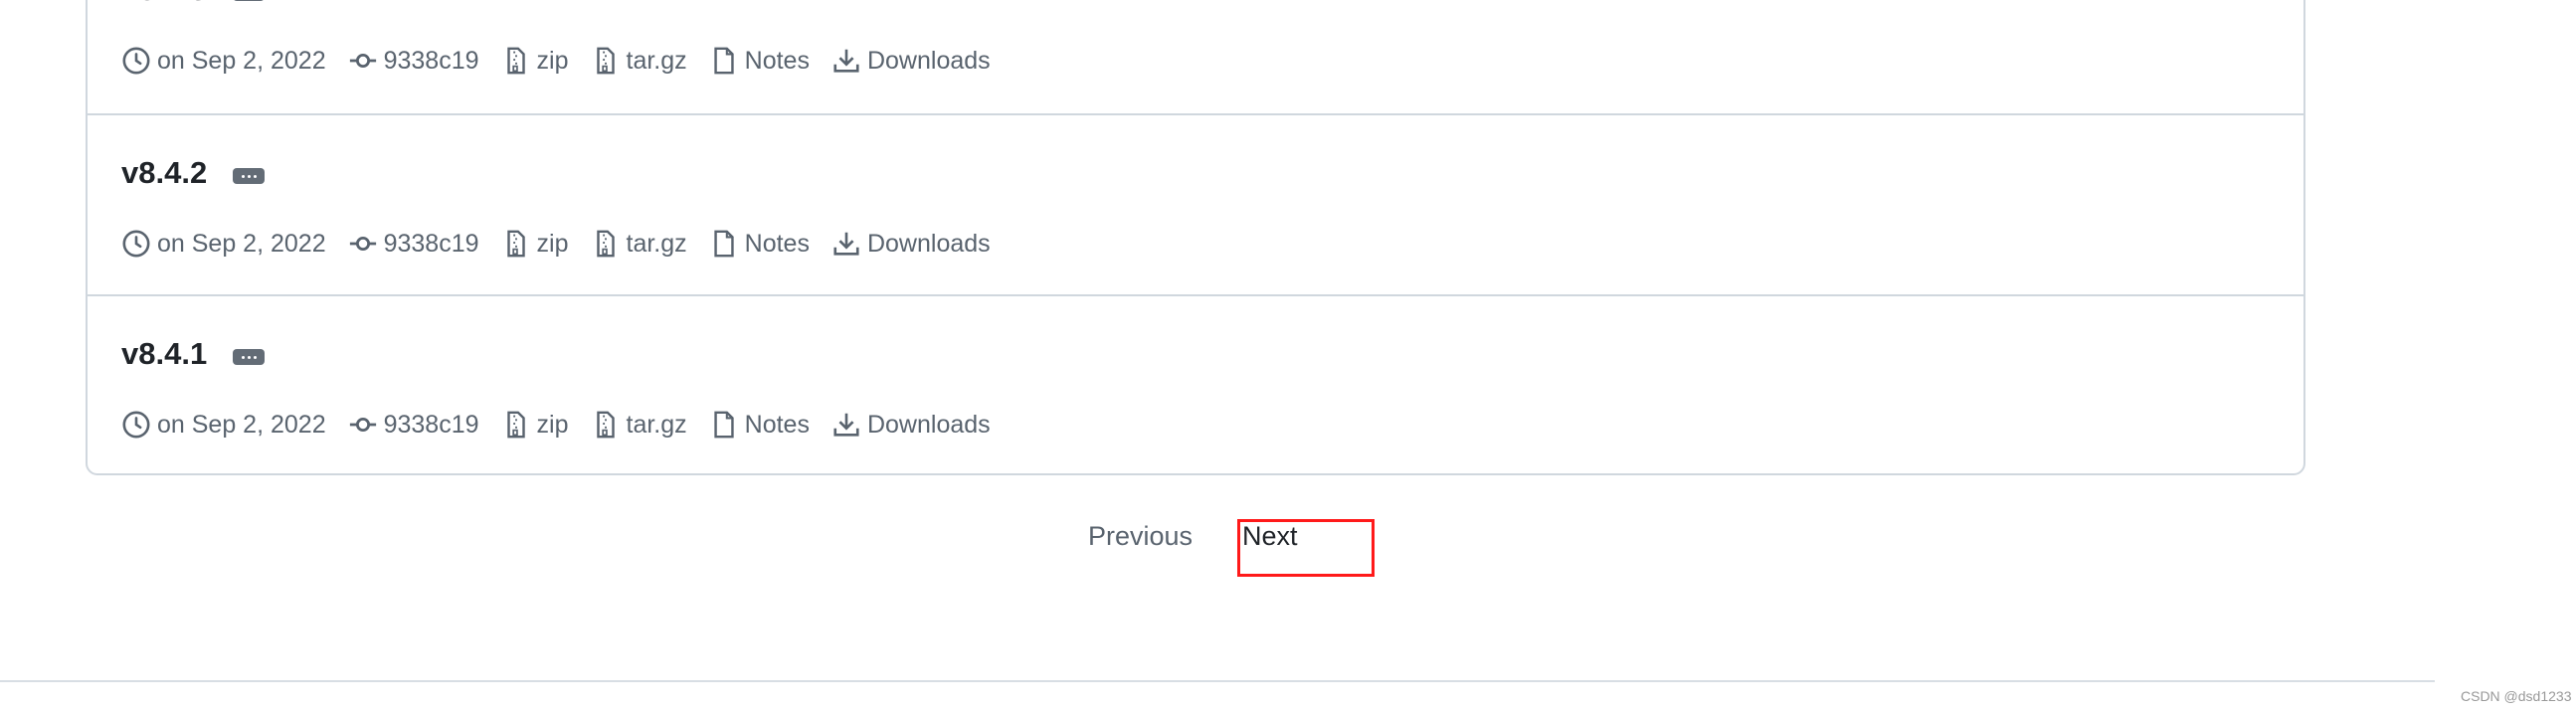 The height and width of the screenshot is (712, 2576). I want to click on previous-page-button: Previous, so click(1140, 536).